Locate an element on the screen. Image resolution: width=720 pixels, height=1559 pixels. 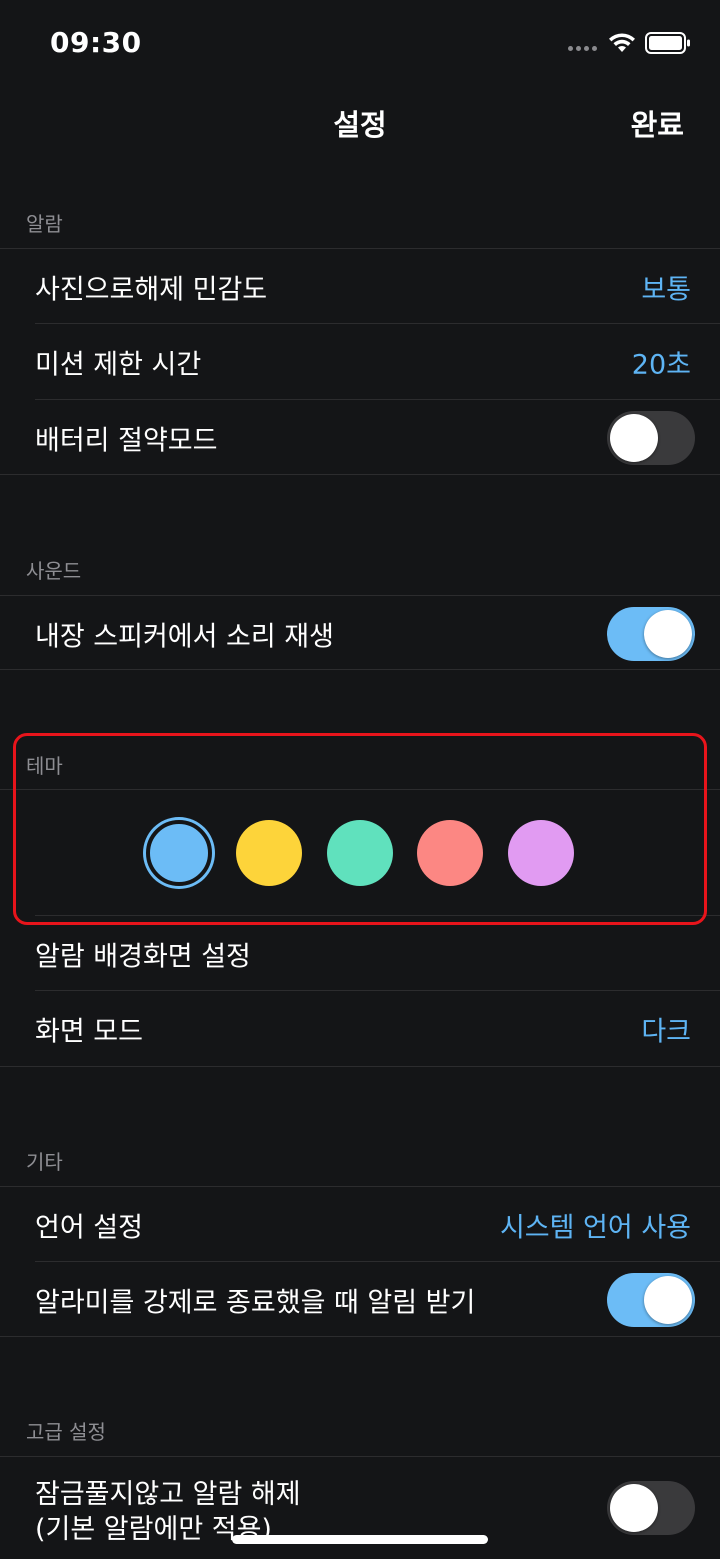
alarm-wallpaper-label: 알람 배경화면 설정 is located at coordinates (143, 956).